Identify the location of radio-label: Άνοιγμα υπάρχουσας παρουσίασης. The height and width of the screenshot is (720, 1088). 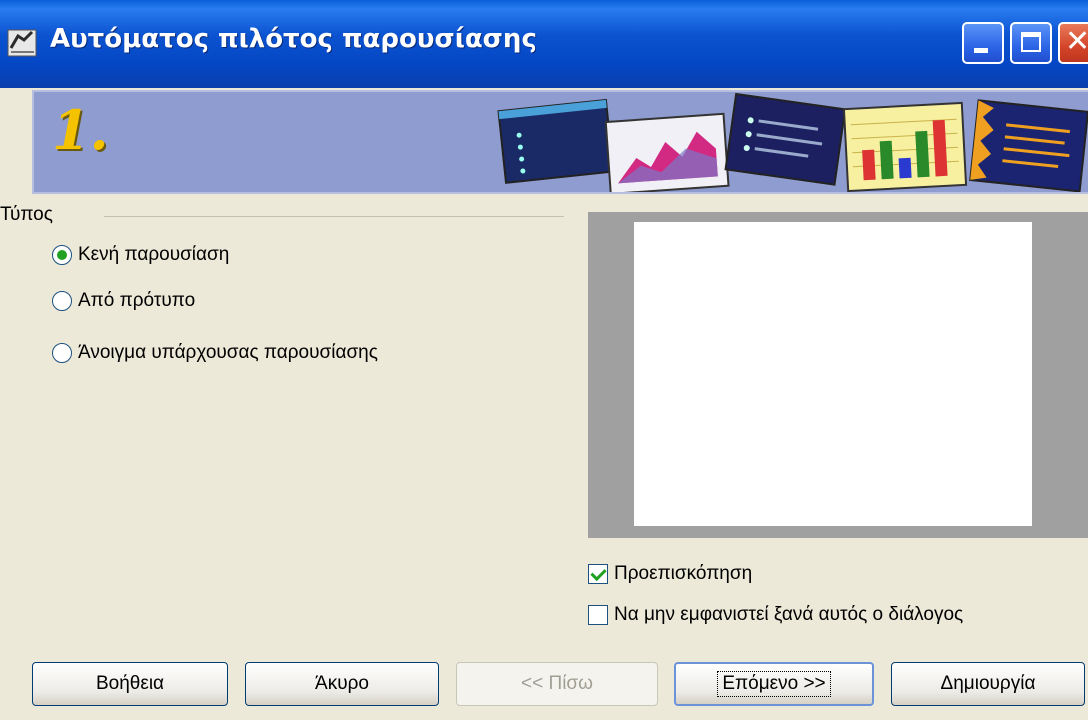
(228, 352).